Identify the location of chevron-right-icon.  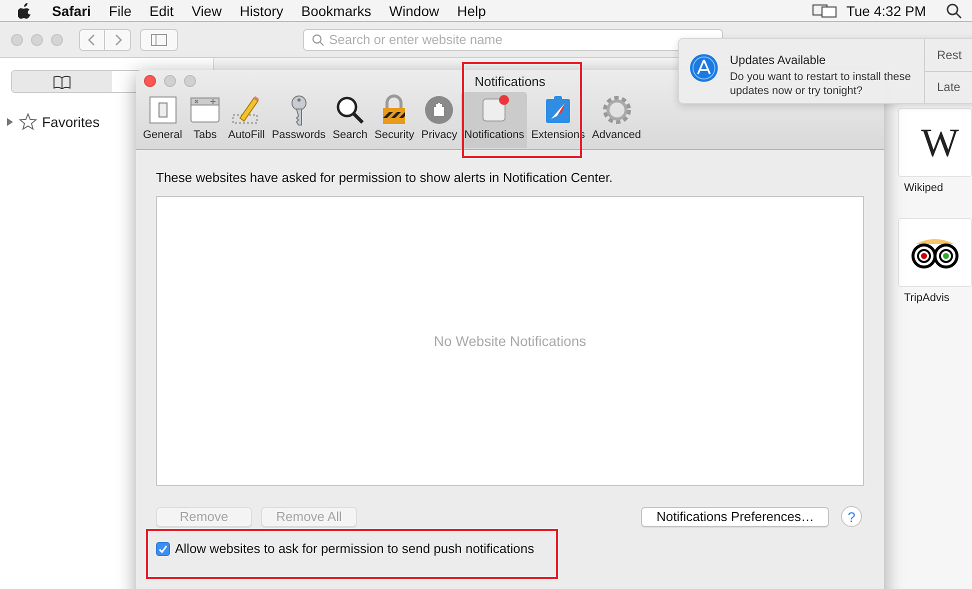
(118, 40).